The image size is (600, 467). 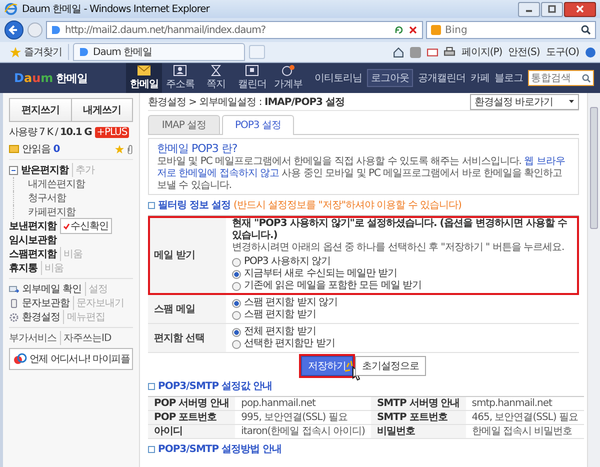 I want to click on close-button, so click(x=580, y=9).